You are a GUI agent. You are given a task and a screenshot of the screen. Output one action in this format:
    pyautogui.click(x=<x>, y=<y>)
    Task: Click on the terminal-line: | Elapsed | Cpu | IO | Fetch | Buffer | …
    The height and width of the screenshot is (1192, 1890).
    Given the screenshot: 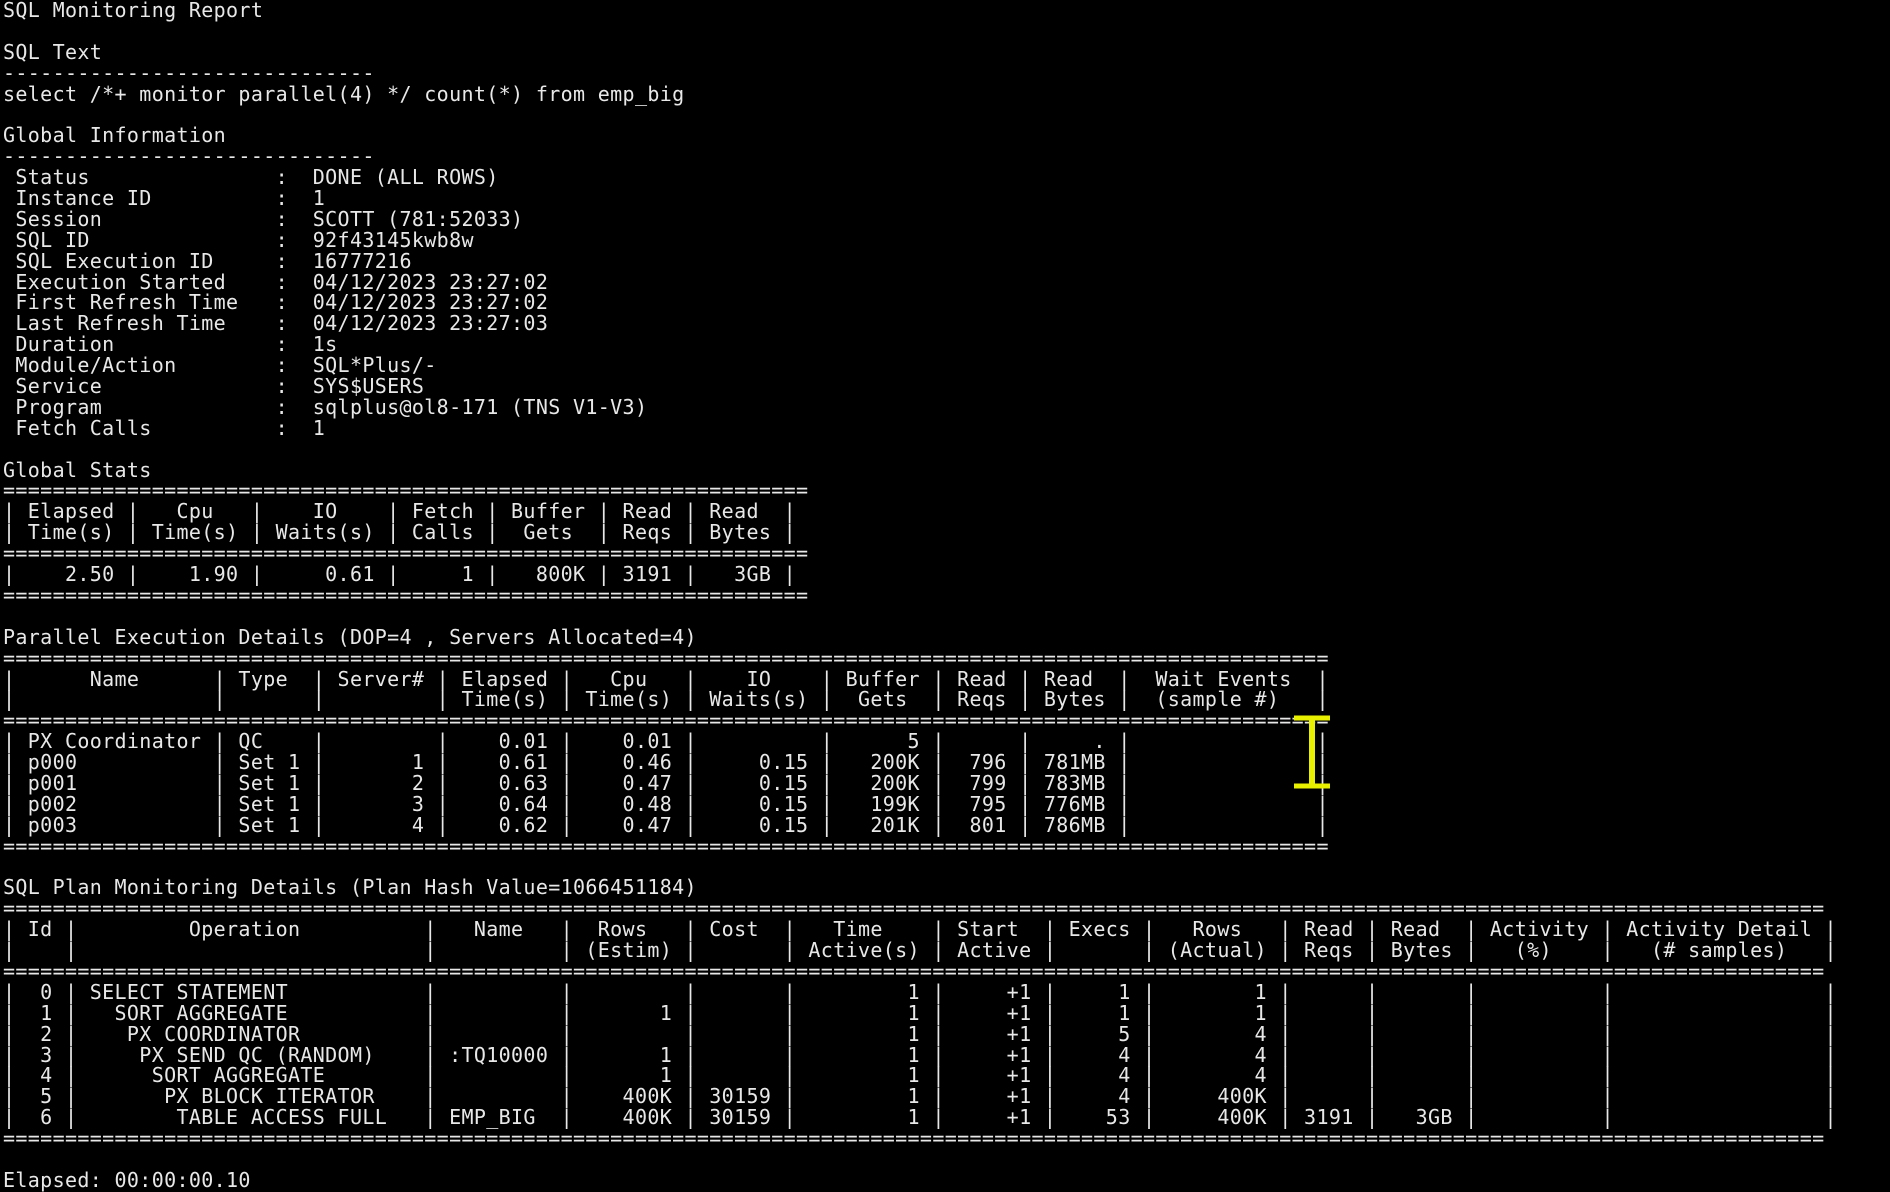 What is the action you would take?
    pyautogui.click(x=400, y=511)
    